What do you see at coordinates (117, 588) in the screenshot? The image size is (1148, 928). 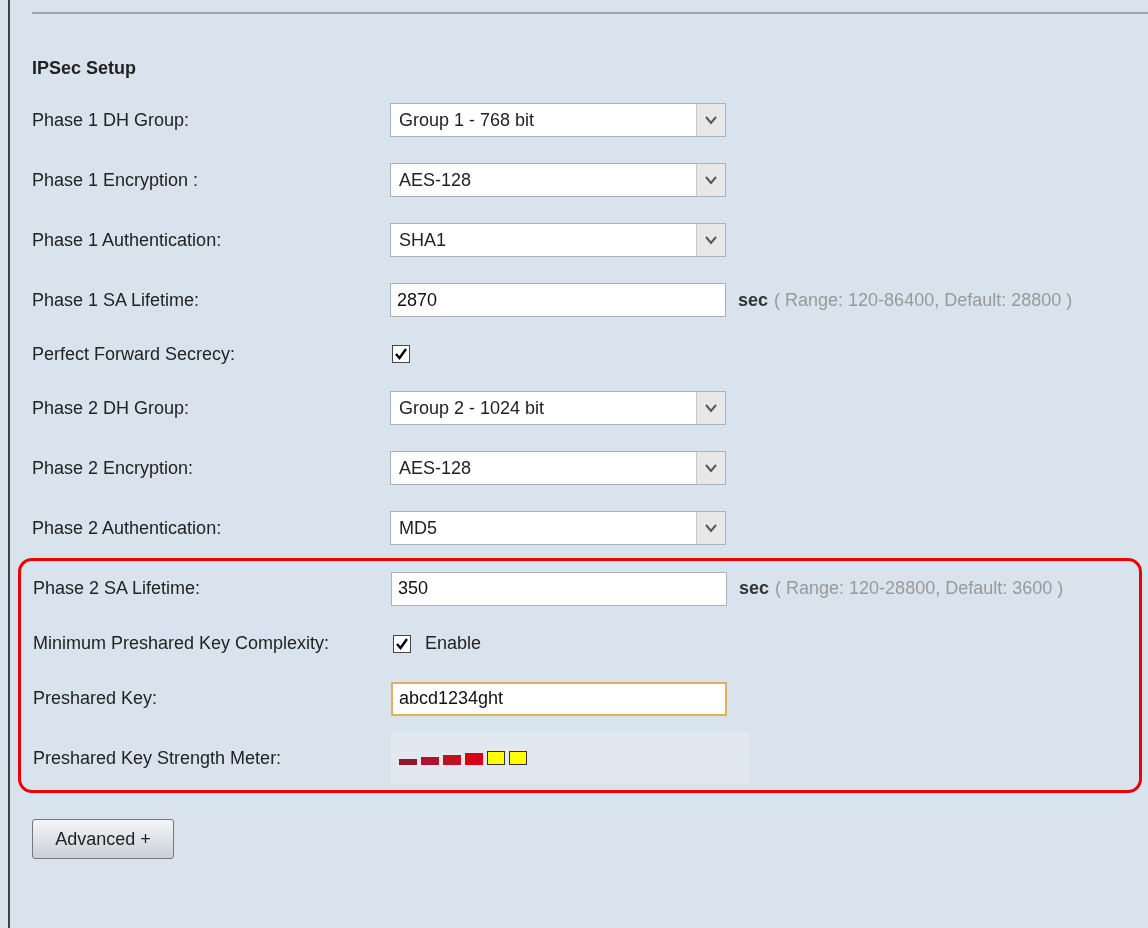 I see `field-label: Phase 2 SA Lifetime:` at bounding box center [117, 588].